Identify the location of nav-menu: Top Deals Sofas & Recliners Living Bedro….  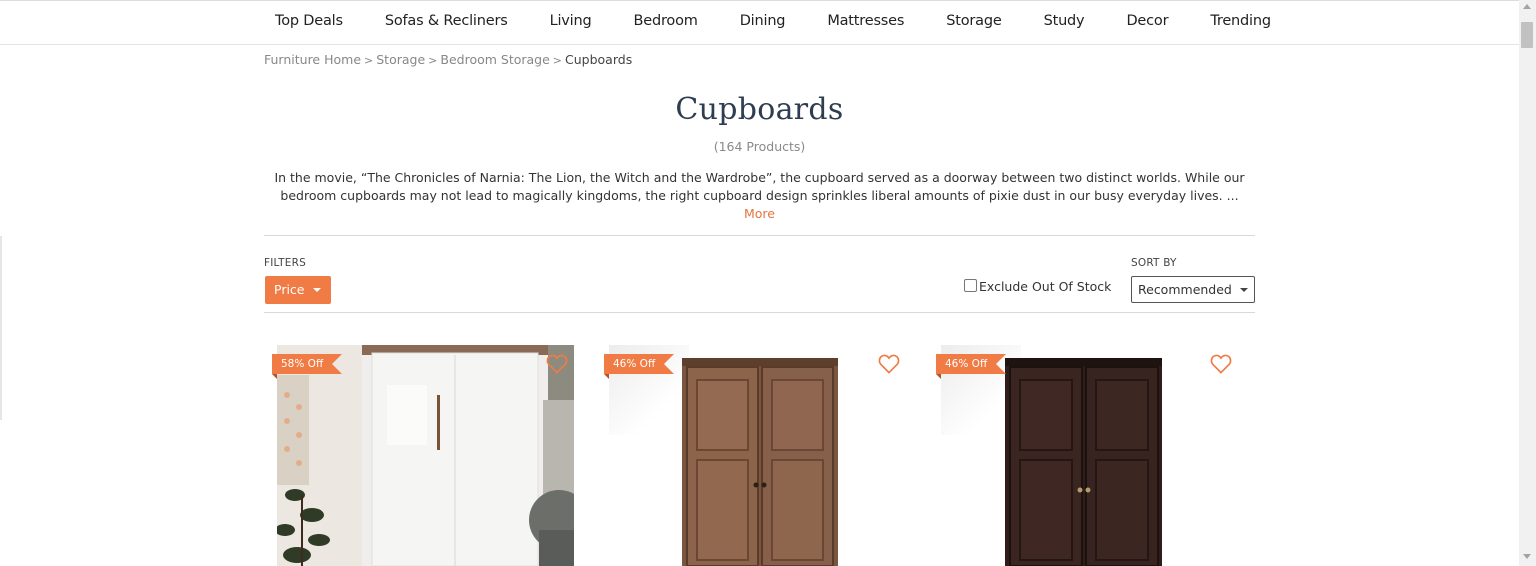
(762, 22).